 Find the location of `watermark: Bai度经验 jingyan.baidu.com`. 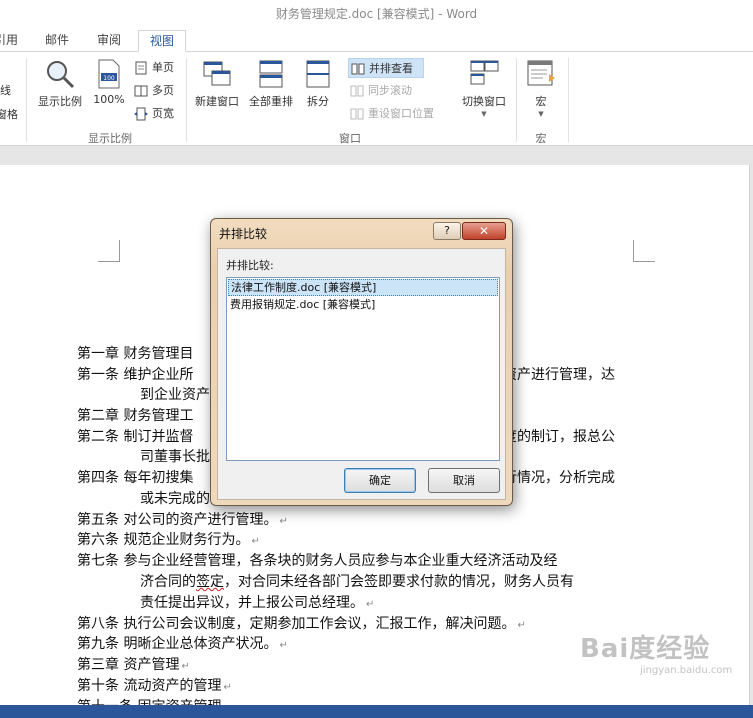

watermark: Bai度经验 jingyan.baidu.com is located at coordinates (665, 663).